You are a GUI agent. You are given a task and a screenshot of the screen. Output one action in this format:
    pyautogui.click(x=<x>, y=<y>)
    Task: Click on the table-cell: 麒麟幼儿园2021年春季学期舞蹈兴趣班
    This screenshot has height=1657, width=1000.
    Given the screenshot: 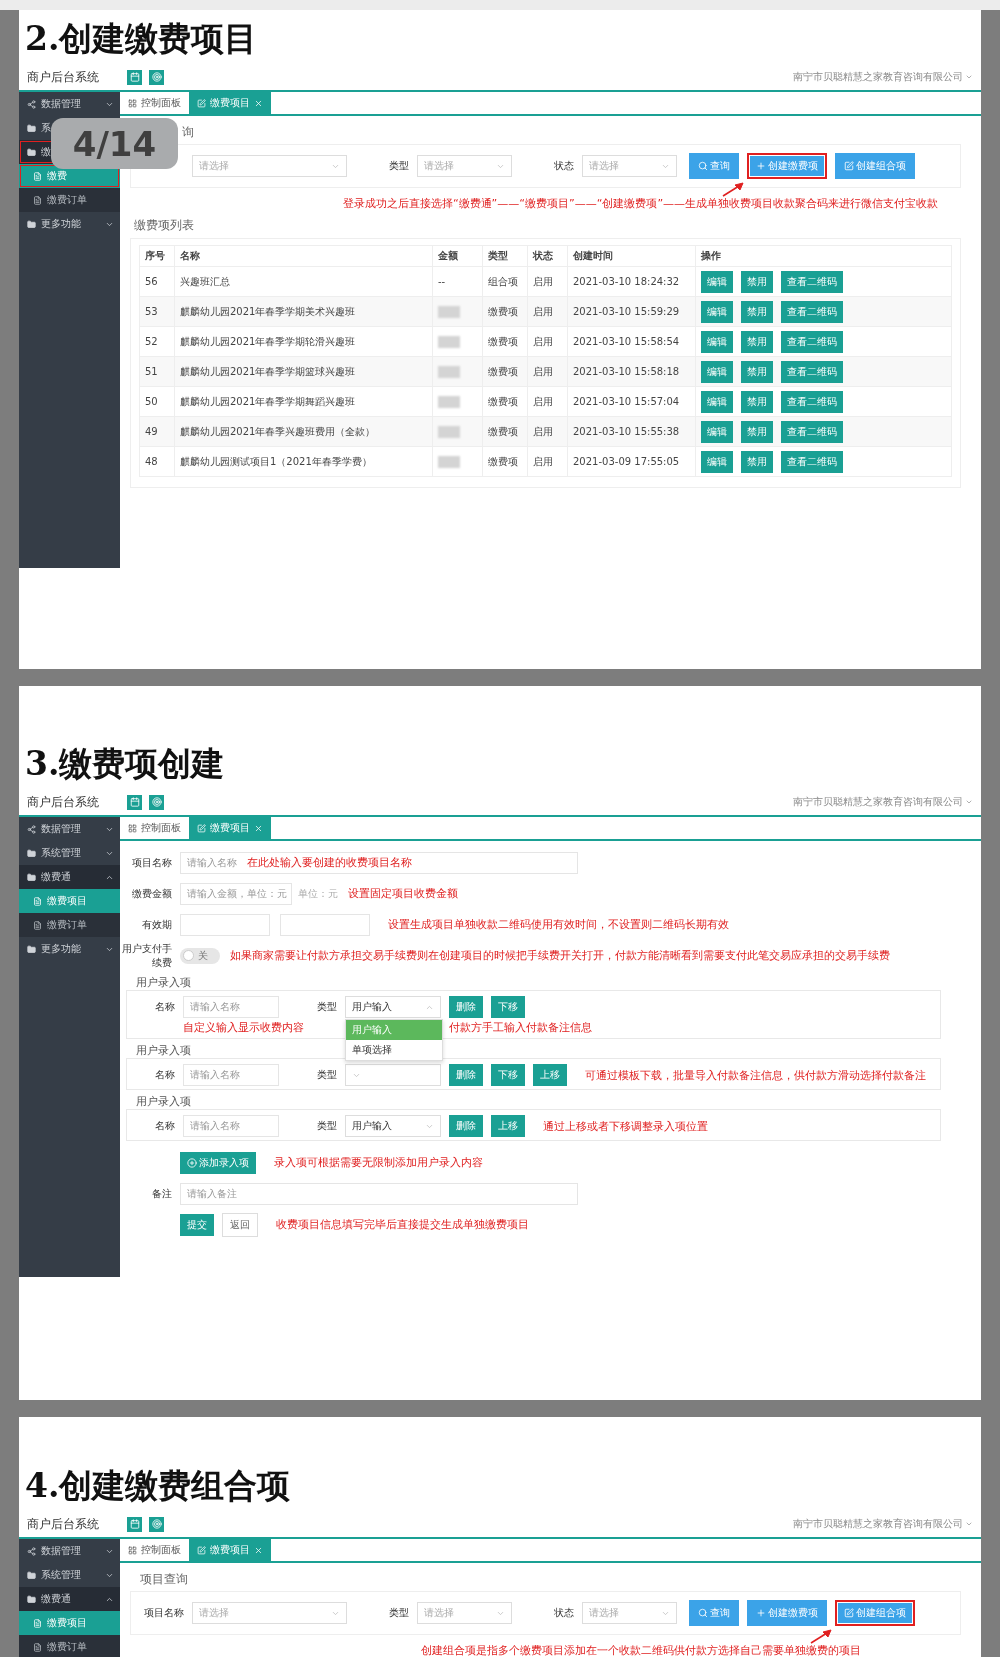 What is the action you would take?
    pyautogui.click(x=303, y=401)
    